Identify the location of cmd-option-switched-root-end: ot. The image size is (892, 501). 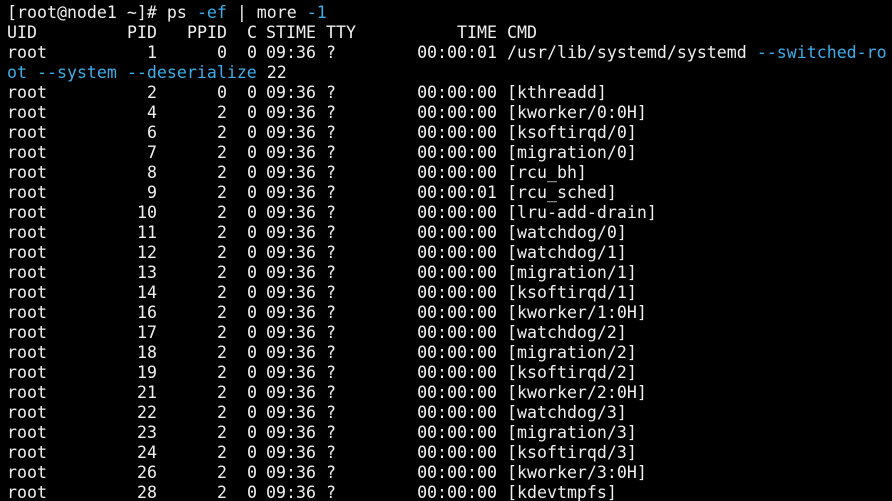
(17, 72).